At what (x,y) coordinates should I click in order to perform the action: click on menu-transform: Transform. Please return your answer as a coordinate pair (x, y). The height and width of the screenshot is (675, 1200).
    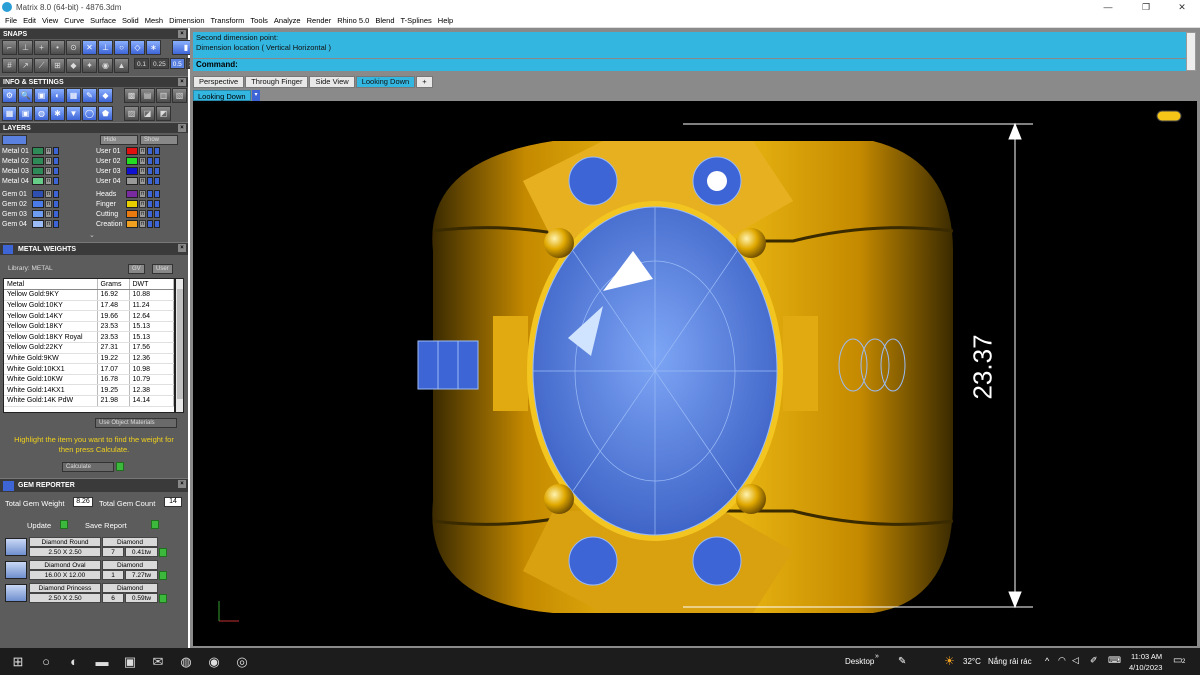
    Looking at the image, I should click on (228, 20).